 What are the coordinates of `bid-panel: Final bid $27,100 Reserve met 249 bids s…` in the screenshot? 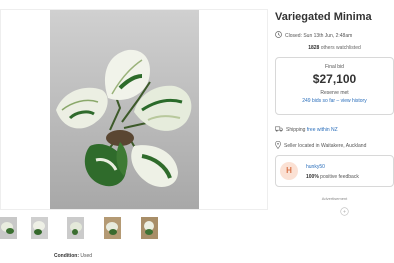 It's located at (334, 86).